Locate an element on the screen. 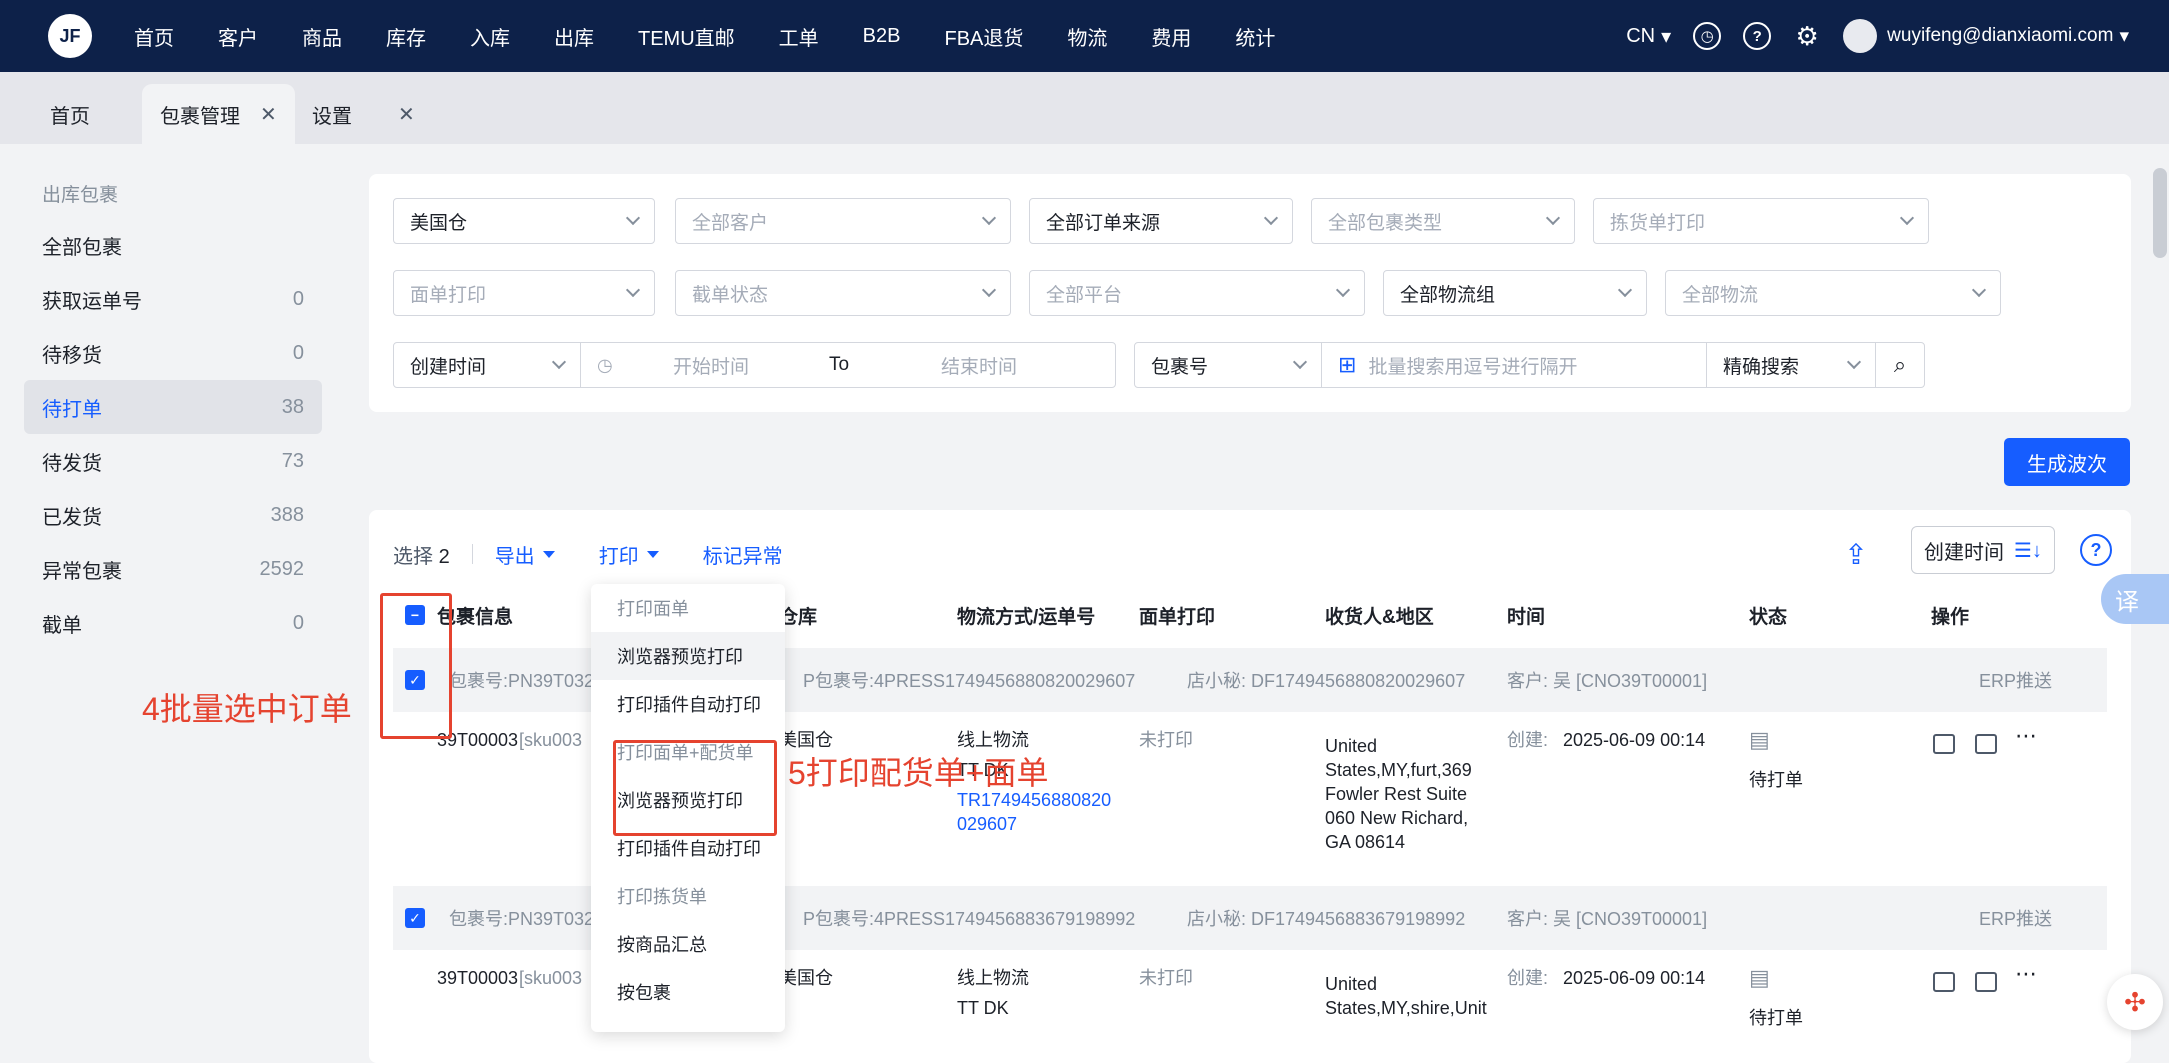 The height and width of the screenshot is (1063, 2169). pick-list-print-select: 拣货单打印 is located at coordinates (1761, 221).